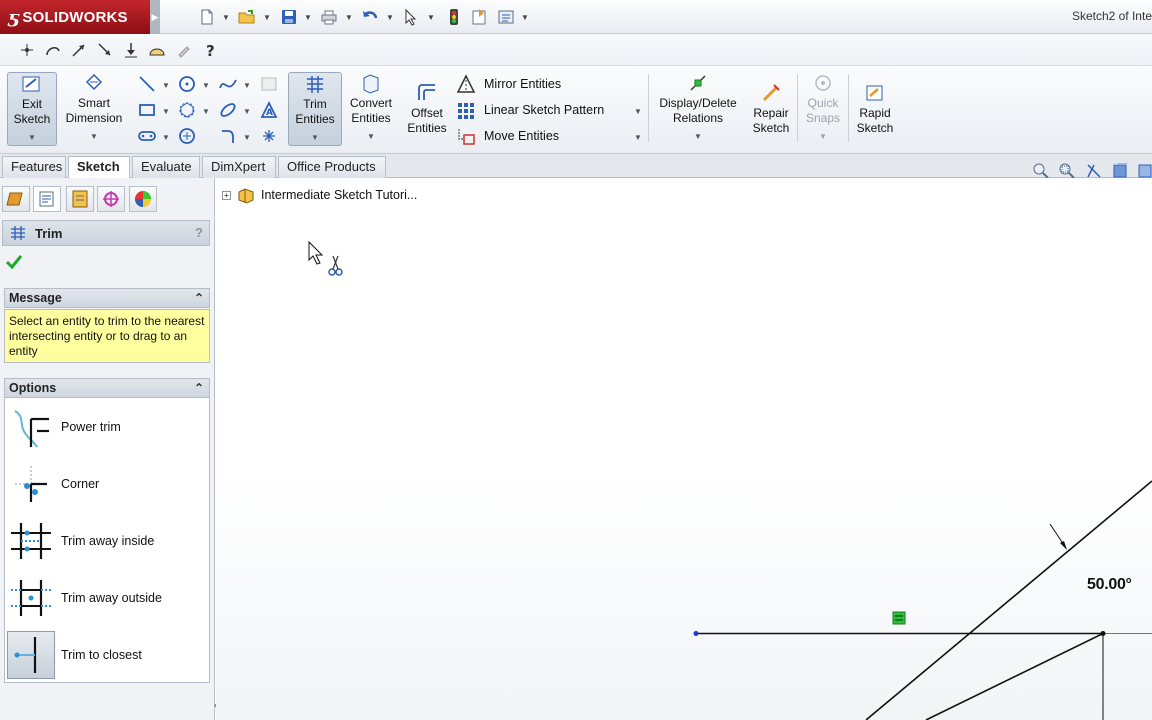  I want to click on select-arrow-icon, so click(411, 17).